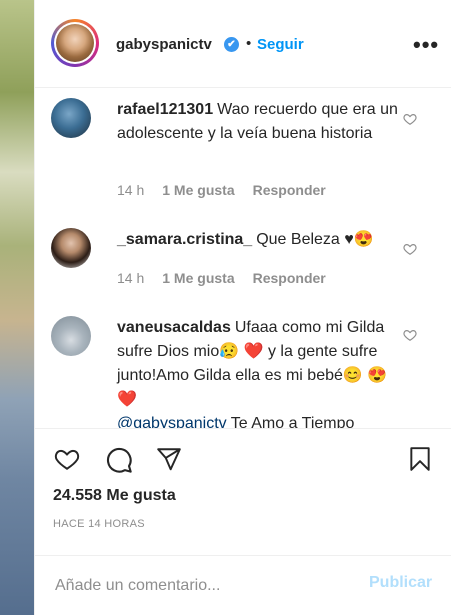 The height and width of the screenshot is (615, 451). What do you see at coordinates (119, 460) in the screenshot?
I see `comment-bubble-icon` at bounding box center [119, 460].